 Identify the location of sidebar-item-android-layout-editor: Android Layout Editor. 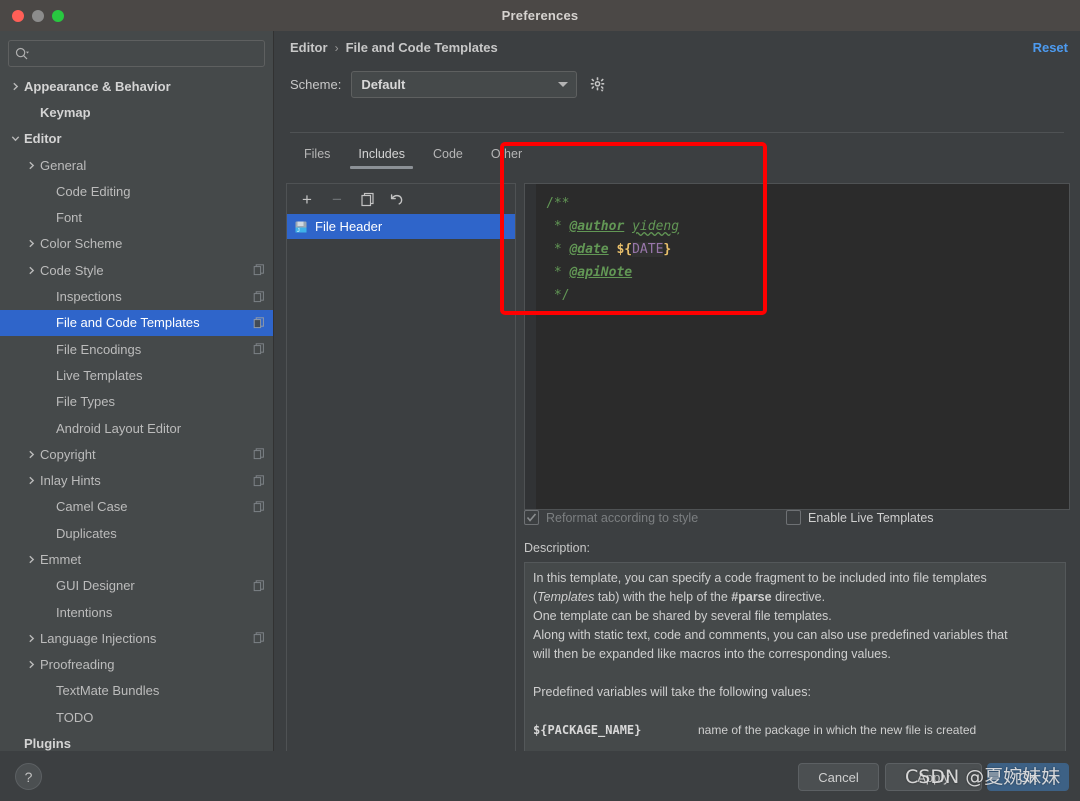
(136, 428).